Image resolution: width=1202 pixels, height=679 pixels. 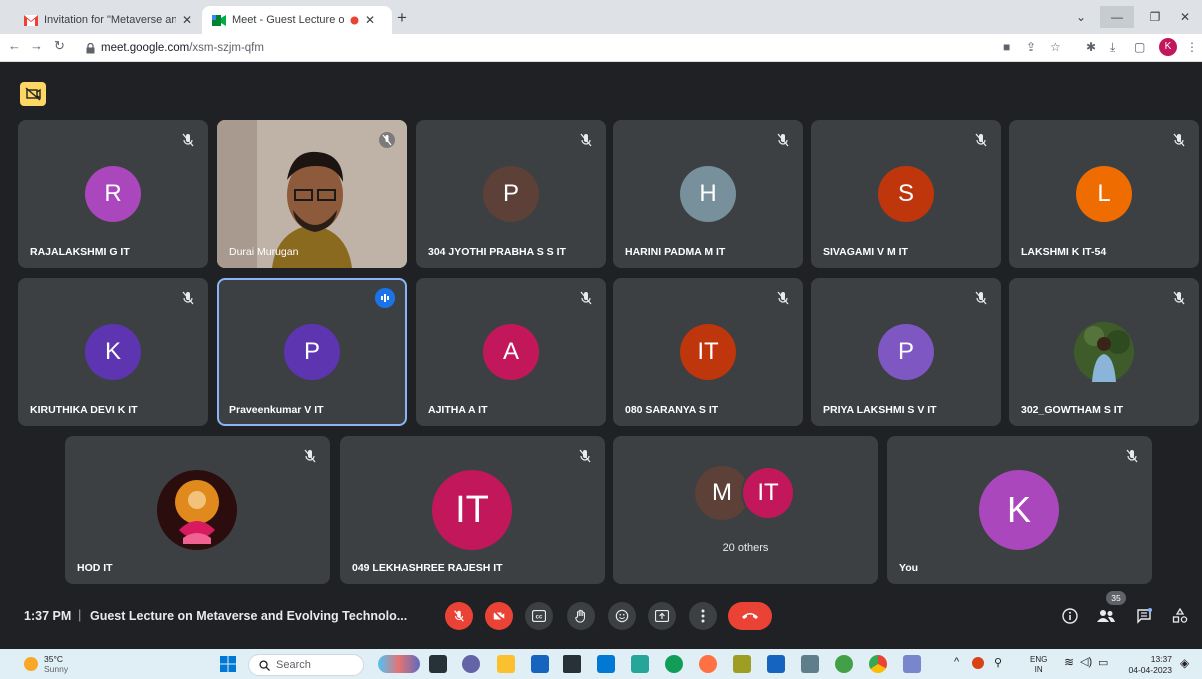 I want to click on participant-tile: P 304 JYOTHI PRABHA S S IT, so click(x=511, y=194).